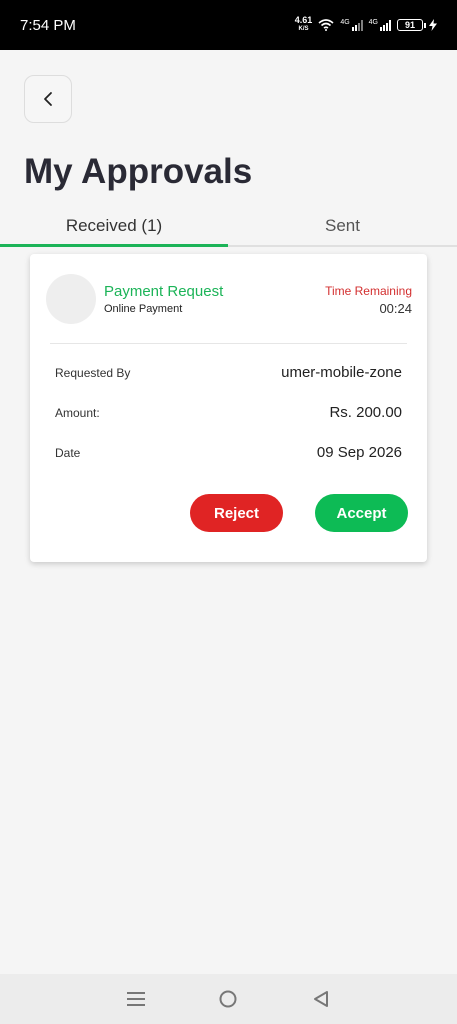 The width and height of the screenshot is (457, 1024). I want to click on nav-back-button, so click(321, 999).